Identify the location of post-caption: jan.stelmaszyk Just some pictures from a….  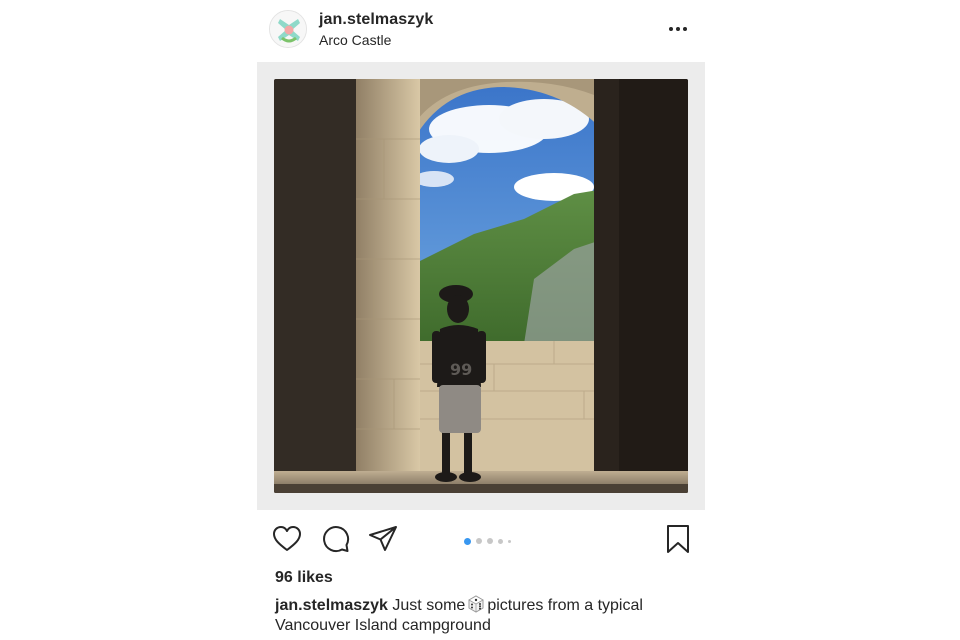
(487, 615).